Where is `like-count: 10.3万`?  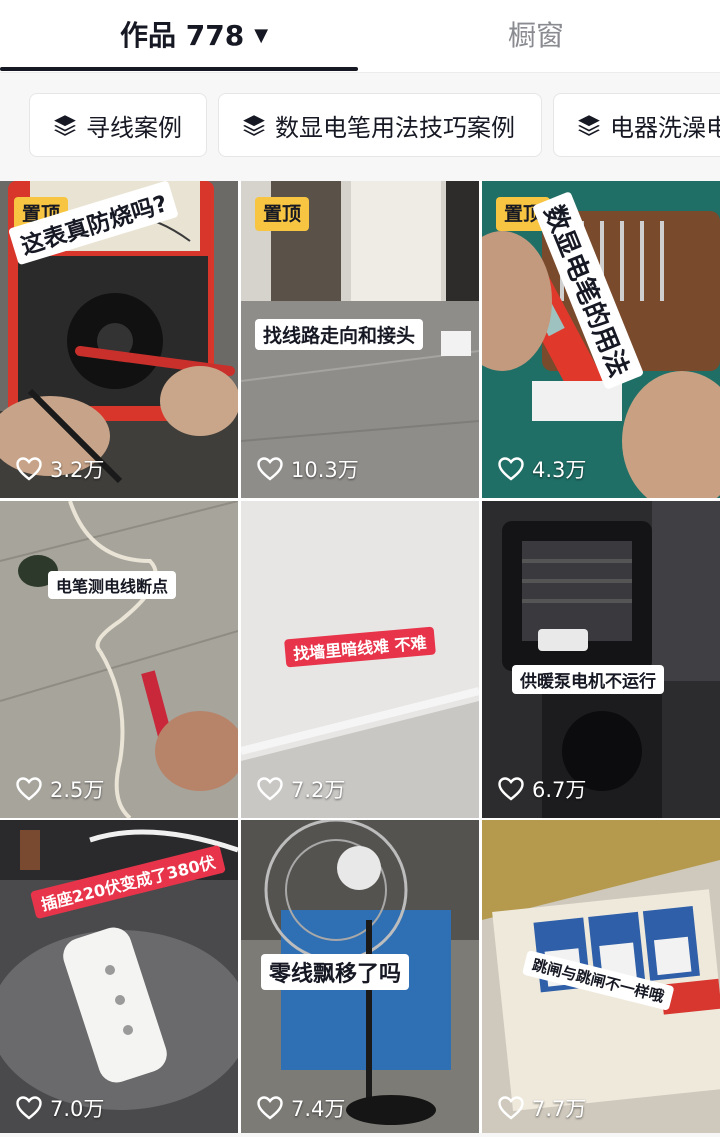
like-count: 10.3万 is located at coordinates (308, 469).